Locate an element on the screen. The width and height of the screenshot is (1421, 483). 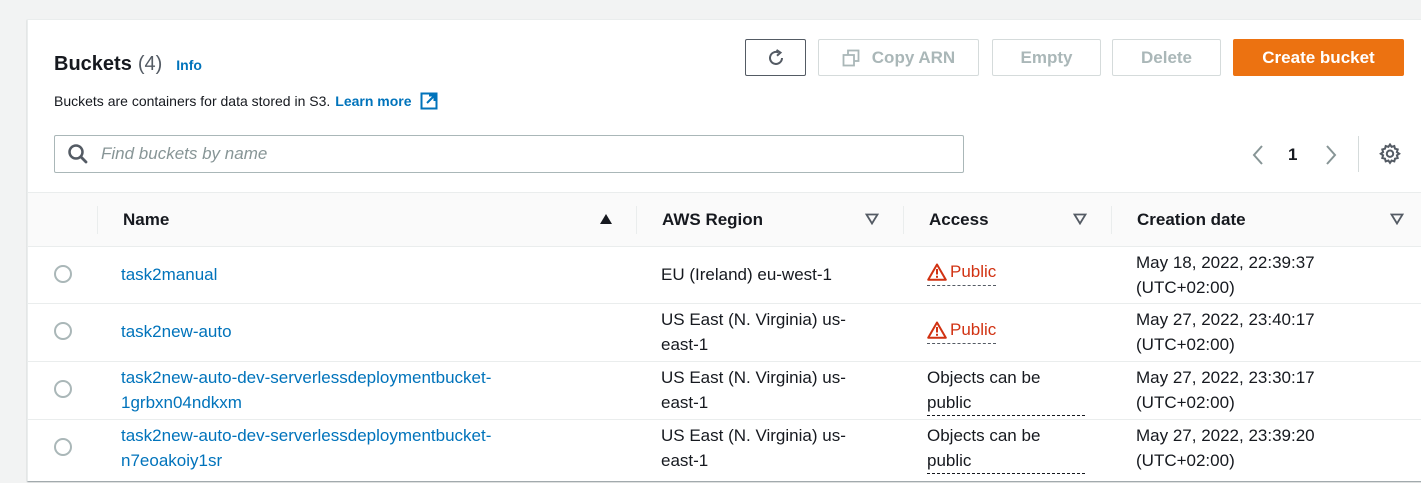
empty-button: Empty is located at coordinates (1046, 57).